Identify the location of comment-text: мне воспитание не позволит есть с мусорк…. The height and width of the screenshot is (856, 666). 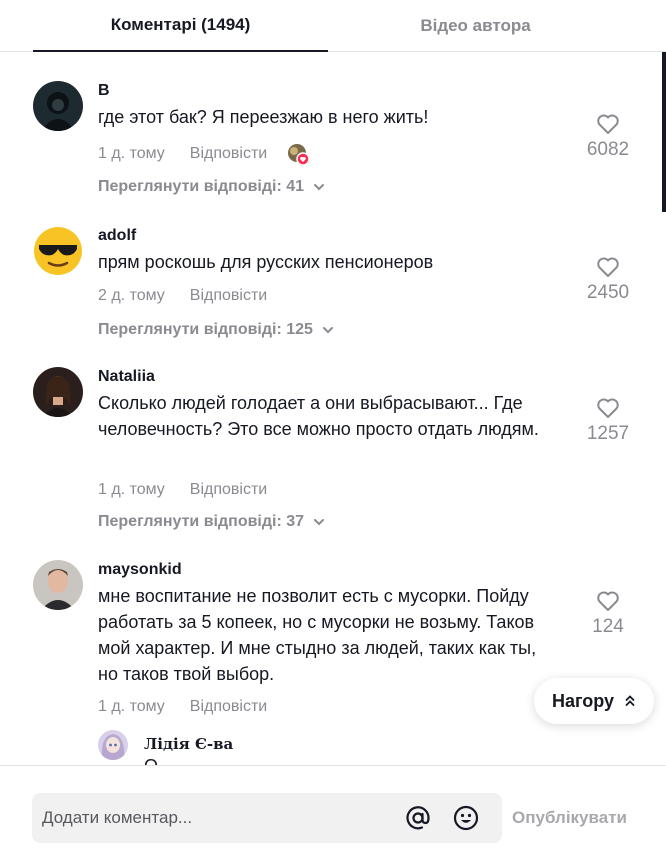
(317, 635).